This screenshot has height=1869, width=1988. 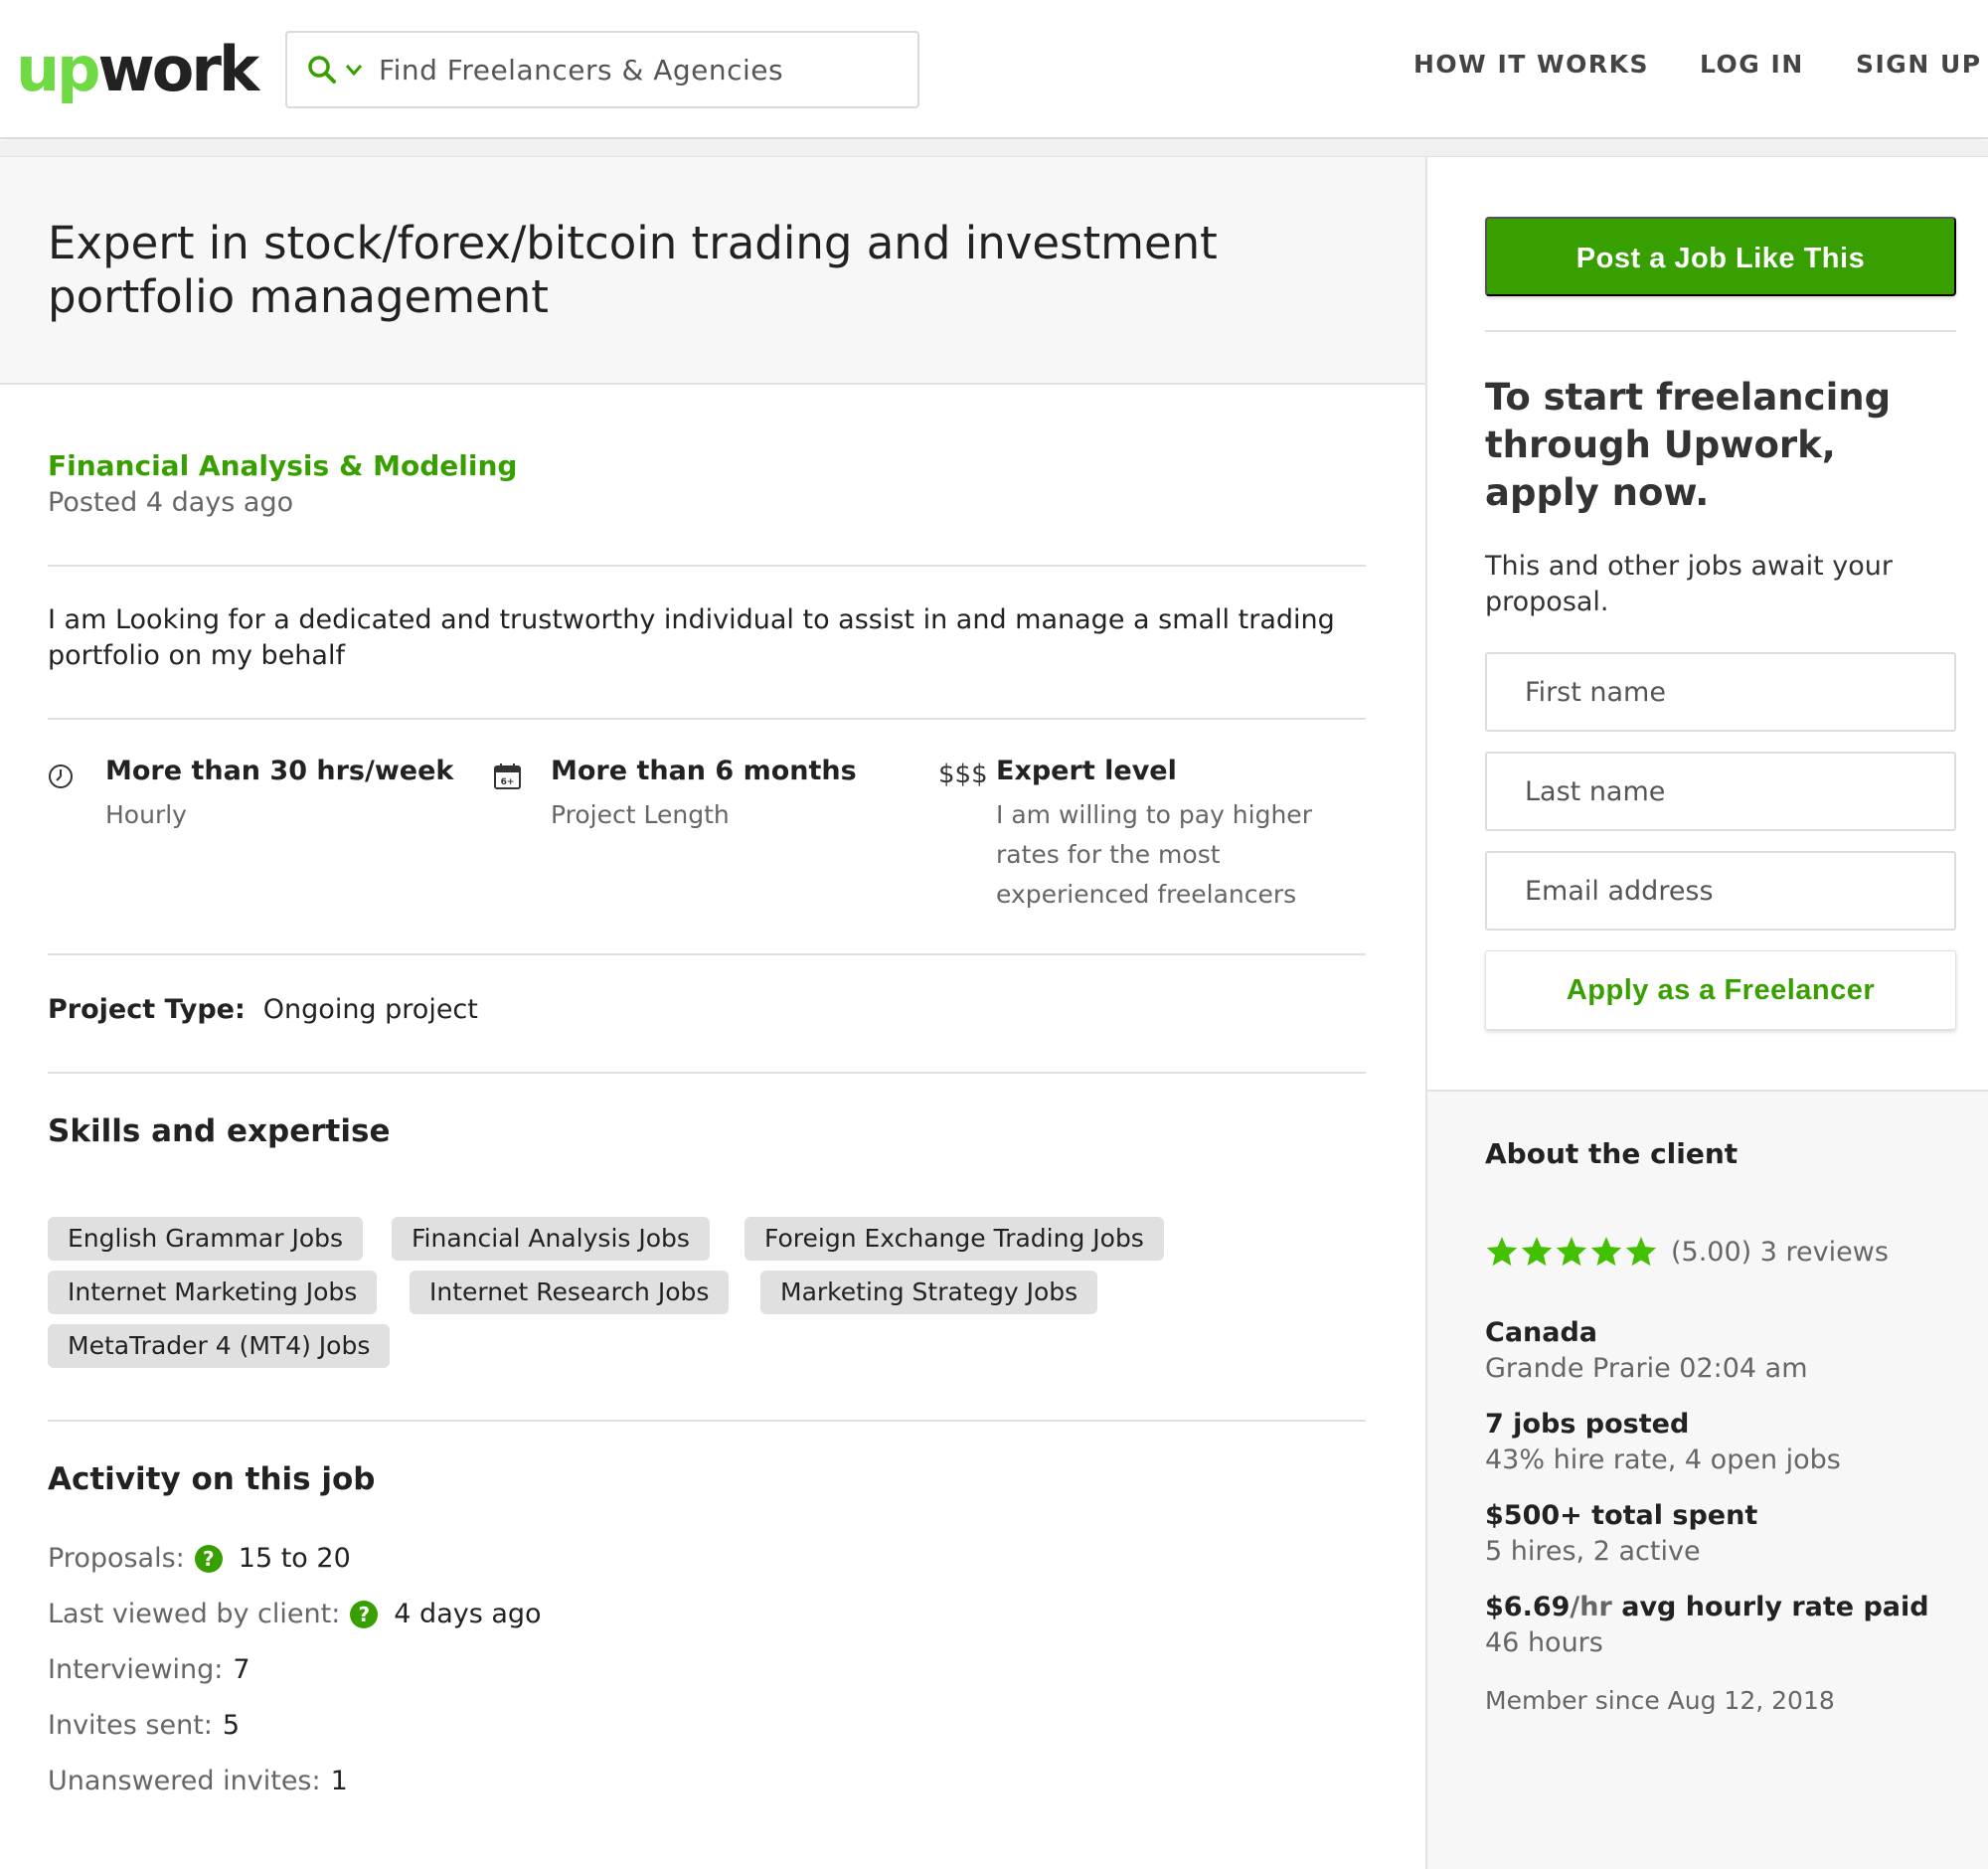 I want to click on activity-label: Proposals:, so click(x=116, y=1558).